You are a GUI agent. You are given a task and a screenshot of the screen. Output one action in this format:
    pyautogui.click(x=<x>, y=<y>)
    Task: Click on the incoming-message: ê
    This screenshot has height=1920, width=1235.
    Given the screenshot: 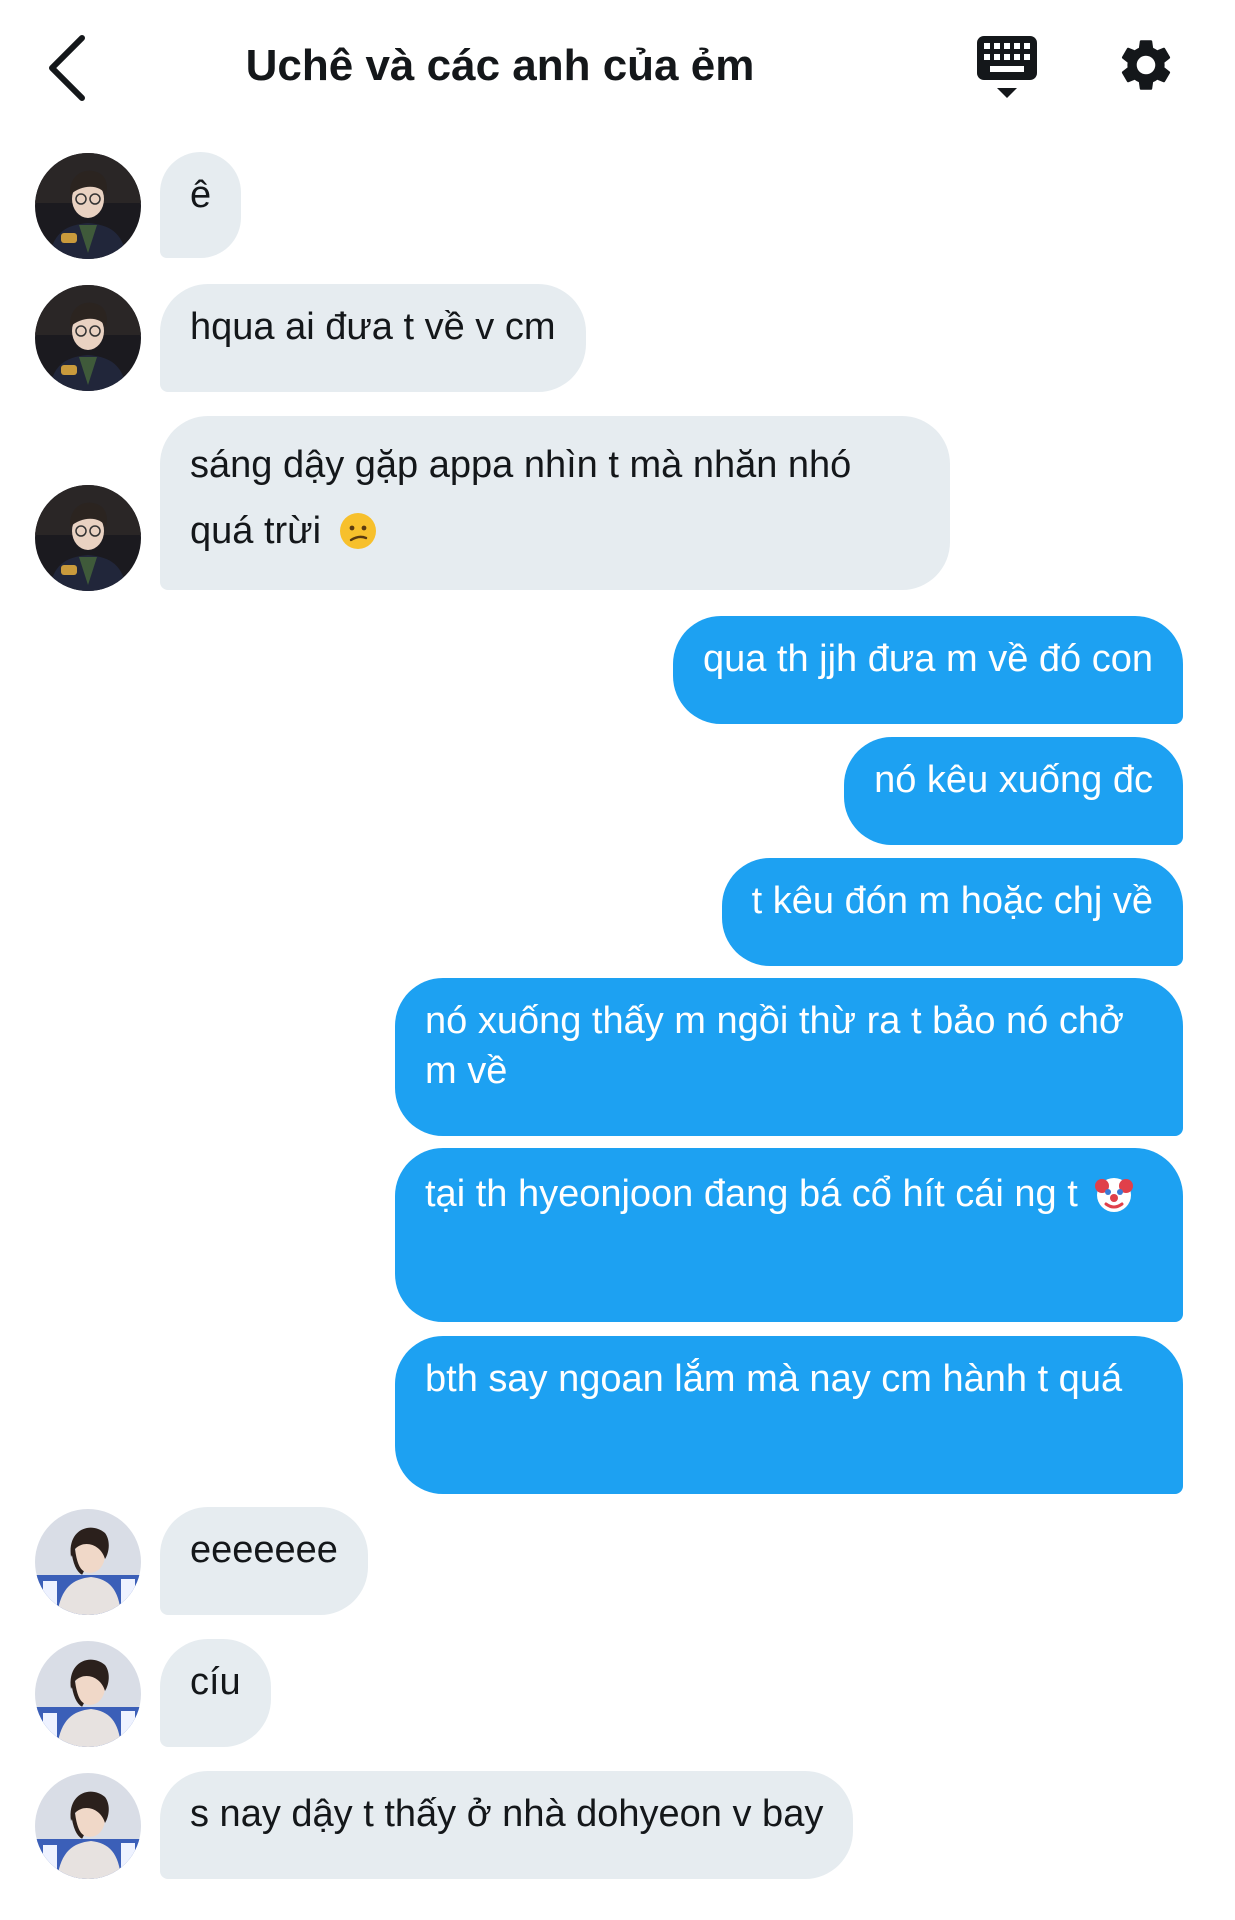 What is the action you would take?
    pyautogui.click(x=201, y=205)
    